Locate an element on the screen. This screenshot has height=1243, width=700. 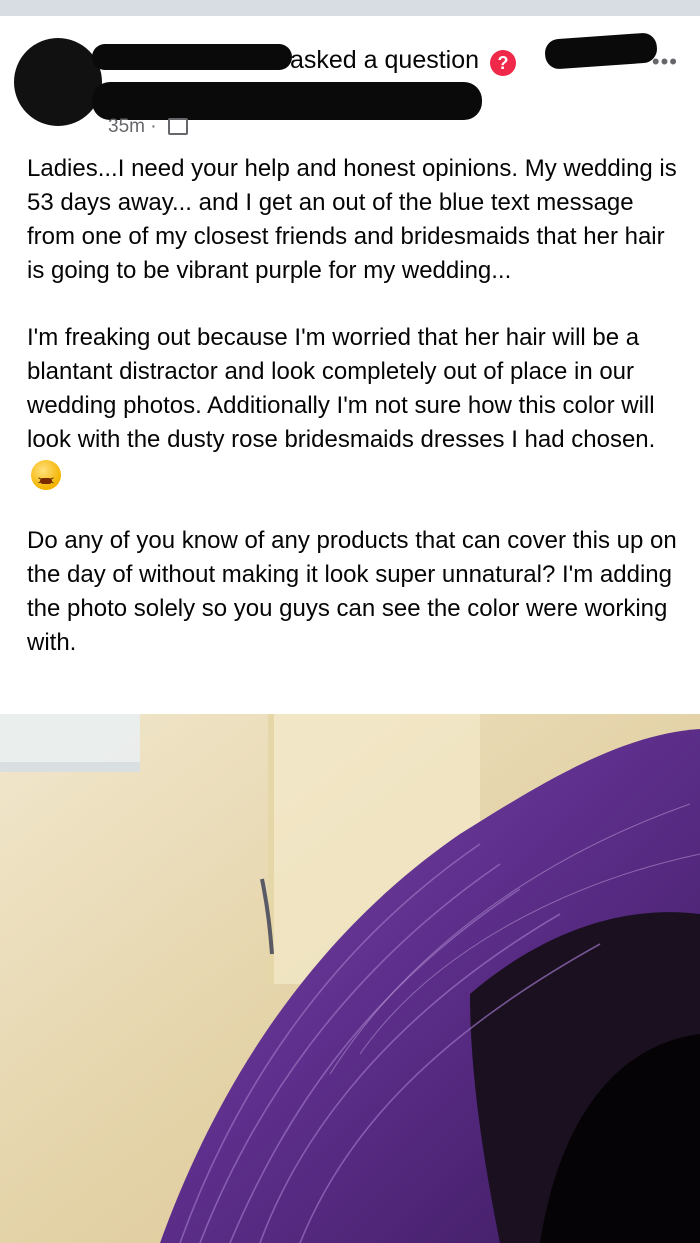
post-header: asked a question ? ••• 35m · is located at coordinates (350, 81).